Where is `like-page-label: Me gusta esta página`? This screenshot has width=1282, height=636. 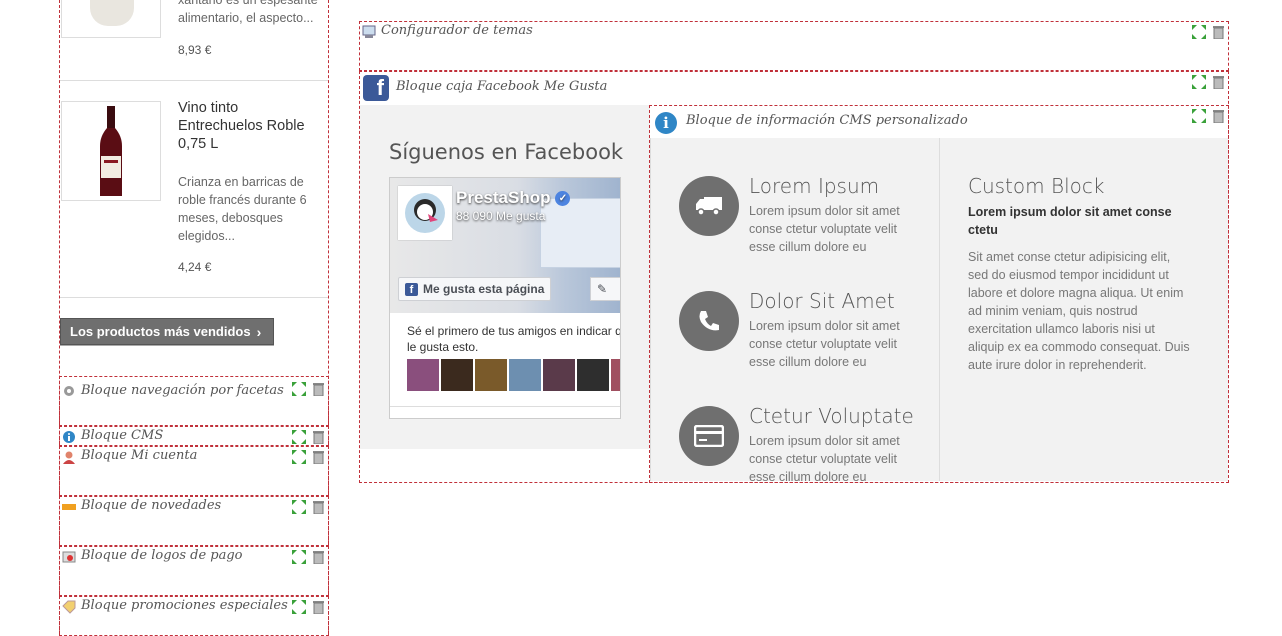
like-page-label: Me gusta esta página is located at coordinates (484, 289).